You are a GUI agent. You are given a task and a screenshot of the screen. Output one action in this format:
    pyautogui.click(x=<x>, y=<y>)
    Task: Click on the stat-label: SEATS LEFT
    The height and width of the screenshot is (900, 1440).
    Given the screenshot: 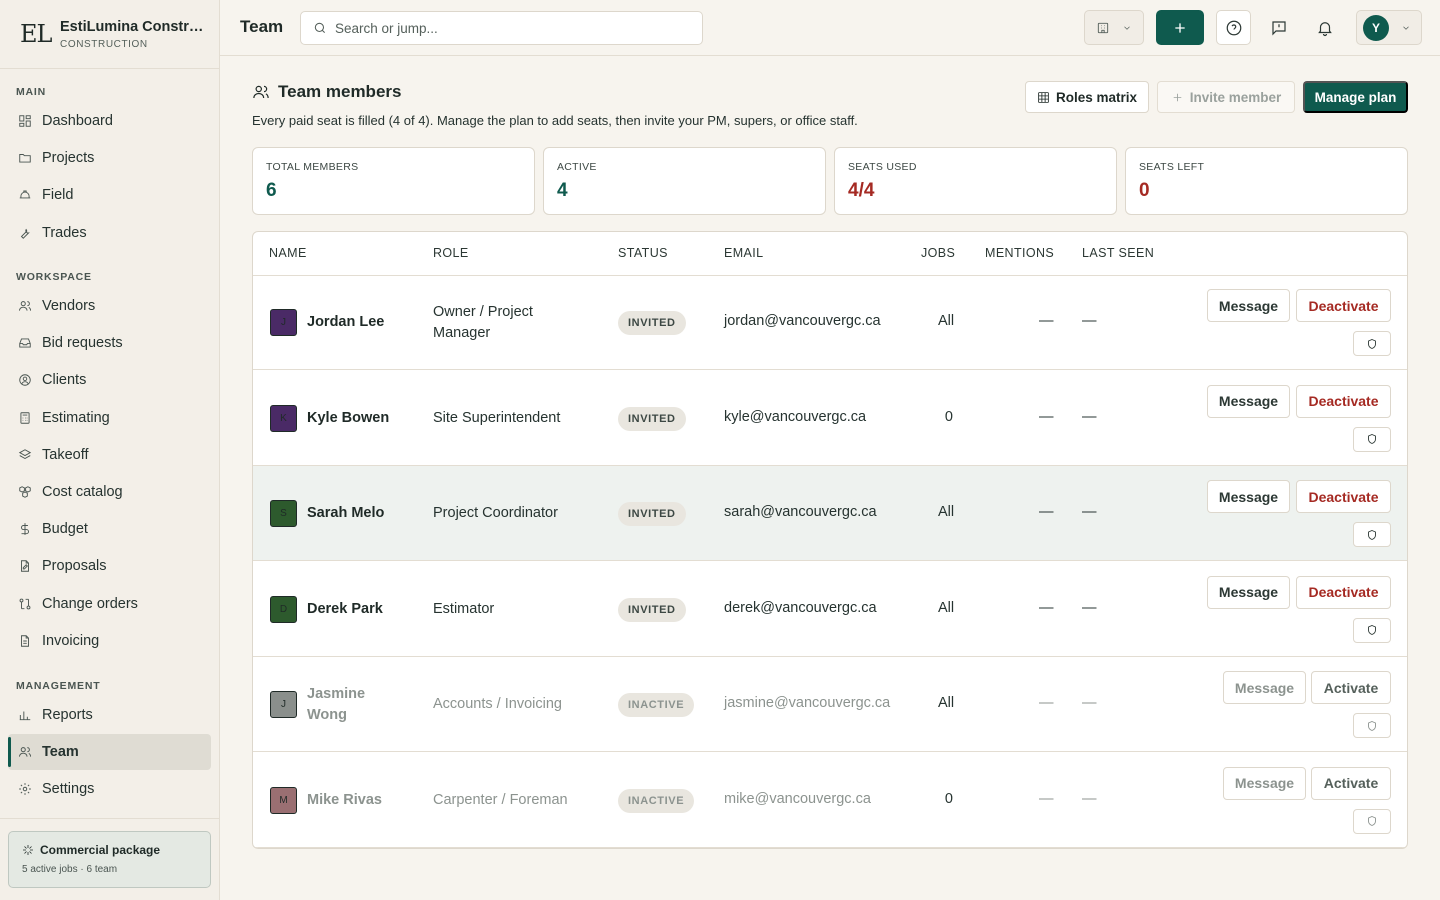 What is the action you would take?
    pyautogui.click(x=1172, y=167)
    